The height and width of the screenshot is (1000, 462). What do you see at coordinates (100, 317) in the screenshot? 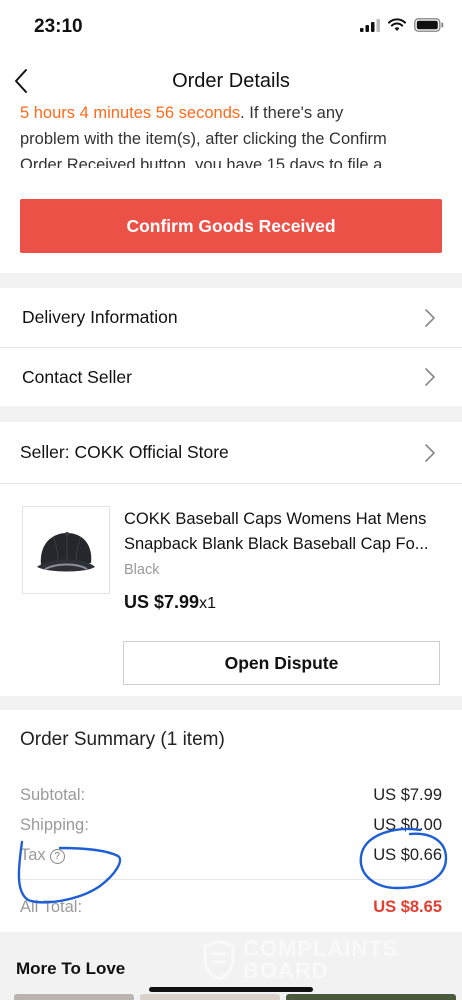
I see `delivery-information-label: Delivery Information` at bounding box center [100, 317].